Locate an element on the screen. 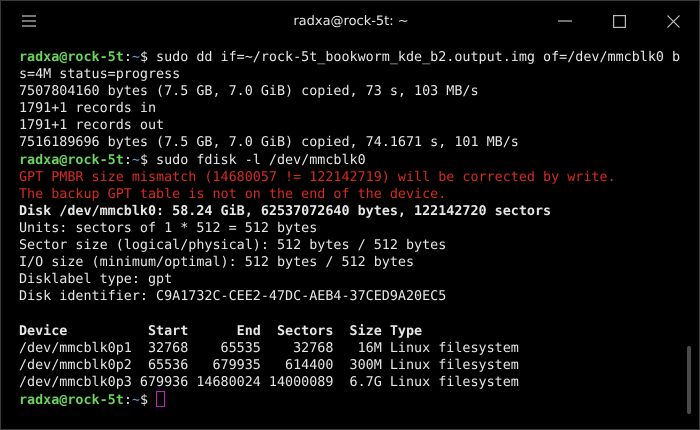 The image size is (700, 430). output-line: /dev/mmcblk0p2 65536 679935 614400 300M Linux filesystem is located at coordinates (269, 365).